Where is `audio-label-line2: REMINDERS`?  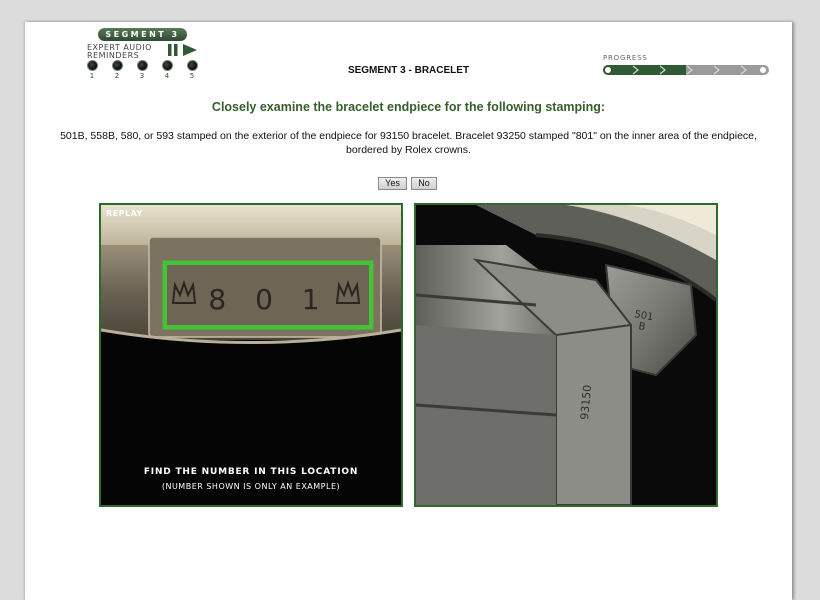 audio-label-line2: REMINDERS is located at coordinates (113, 55).